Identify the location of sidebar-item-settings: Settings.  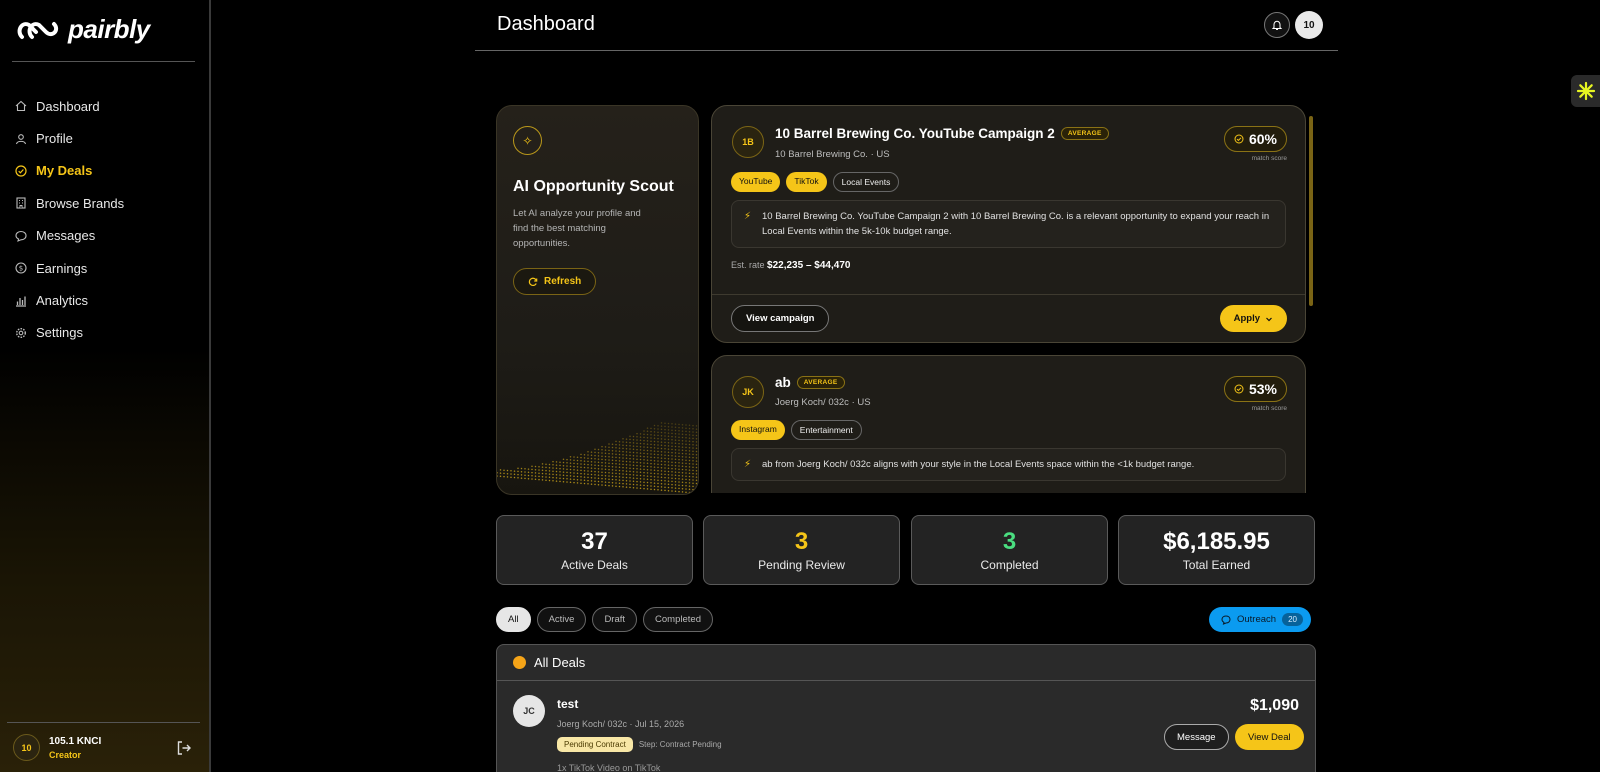
(100, 333).